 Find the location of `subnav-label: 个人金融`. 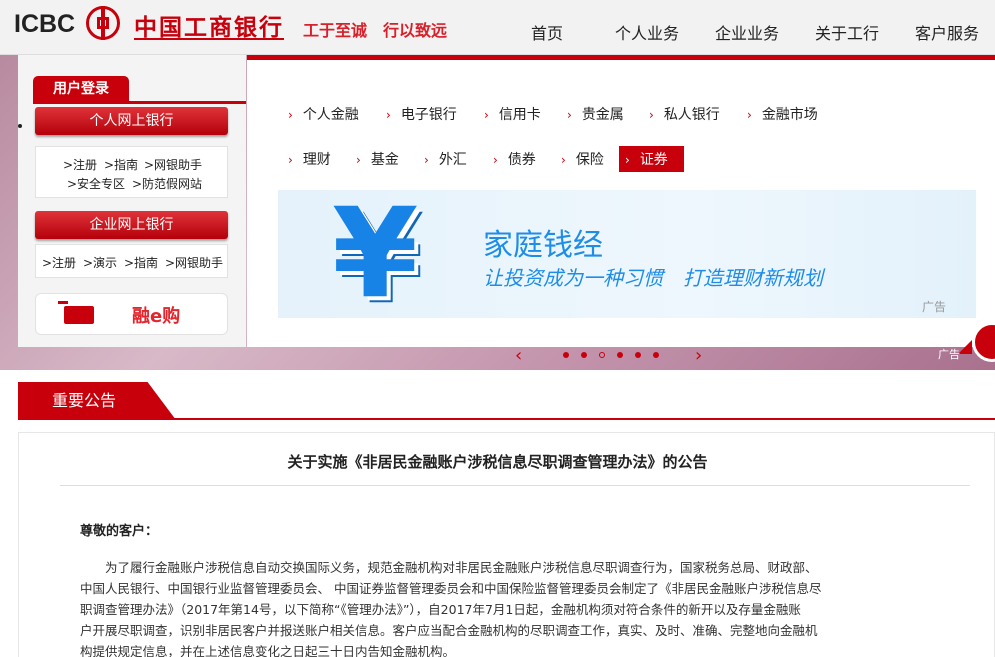

subnav-label: 个人金融 is located at coordinates (330, 115).